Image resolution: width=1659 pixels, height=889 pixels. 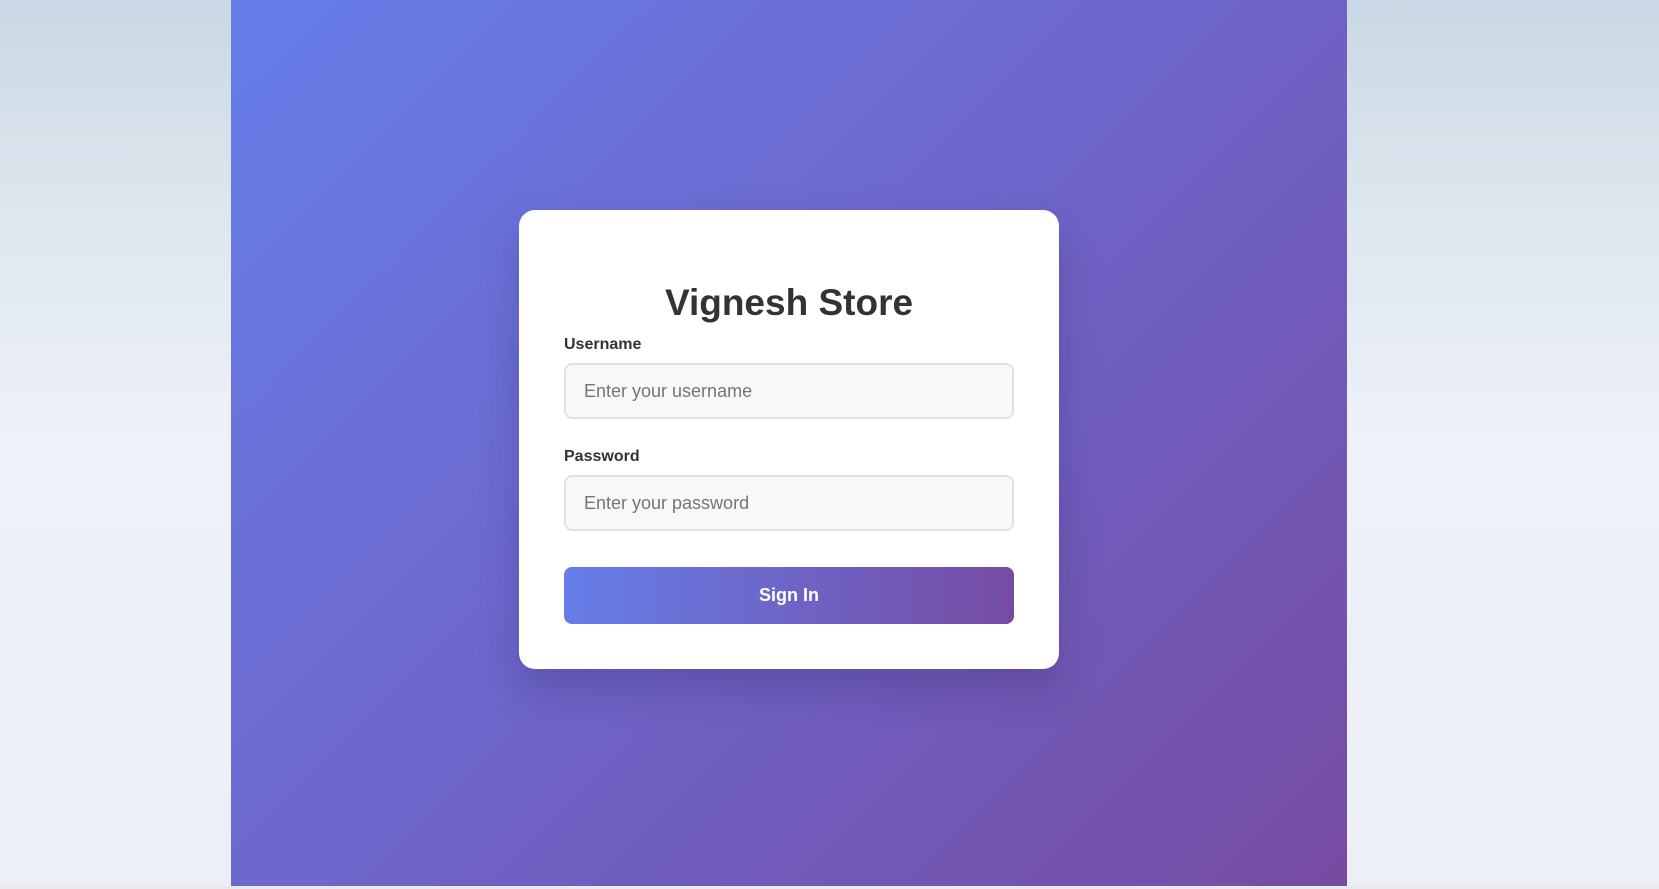 I want to click on sign-in-button: Sign In, so click(x=789, y=595).